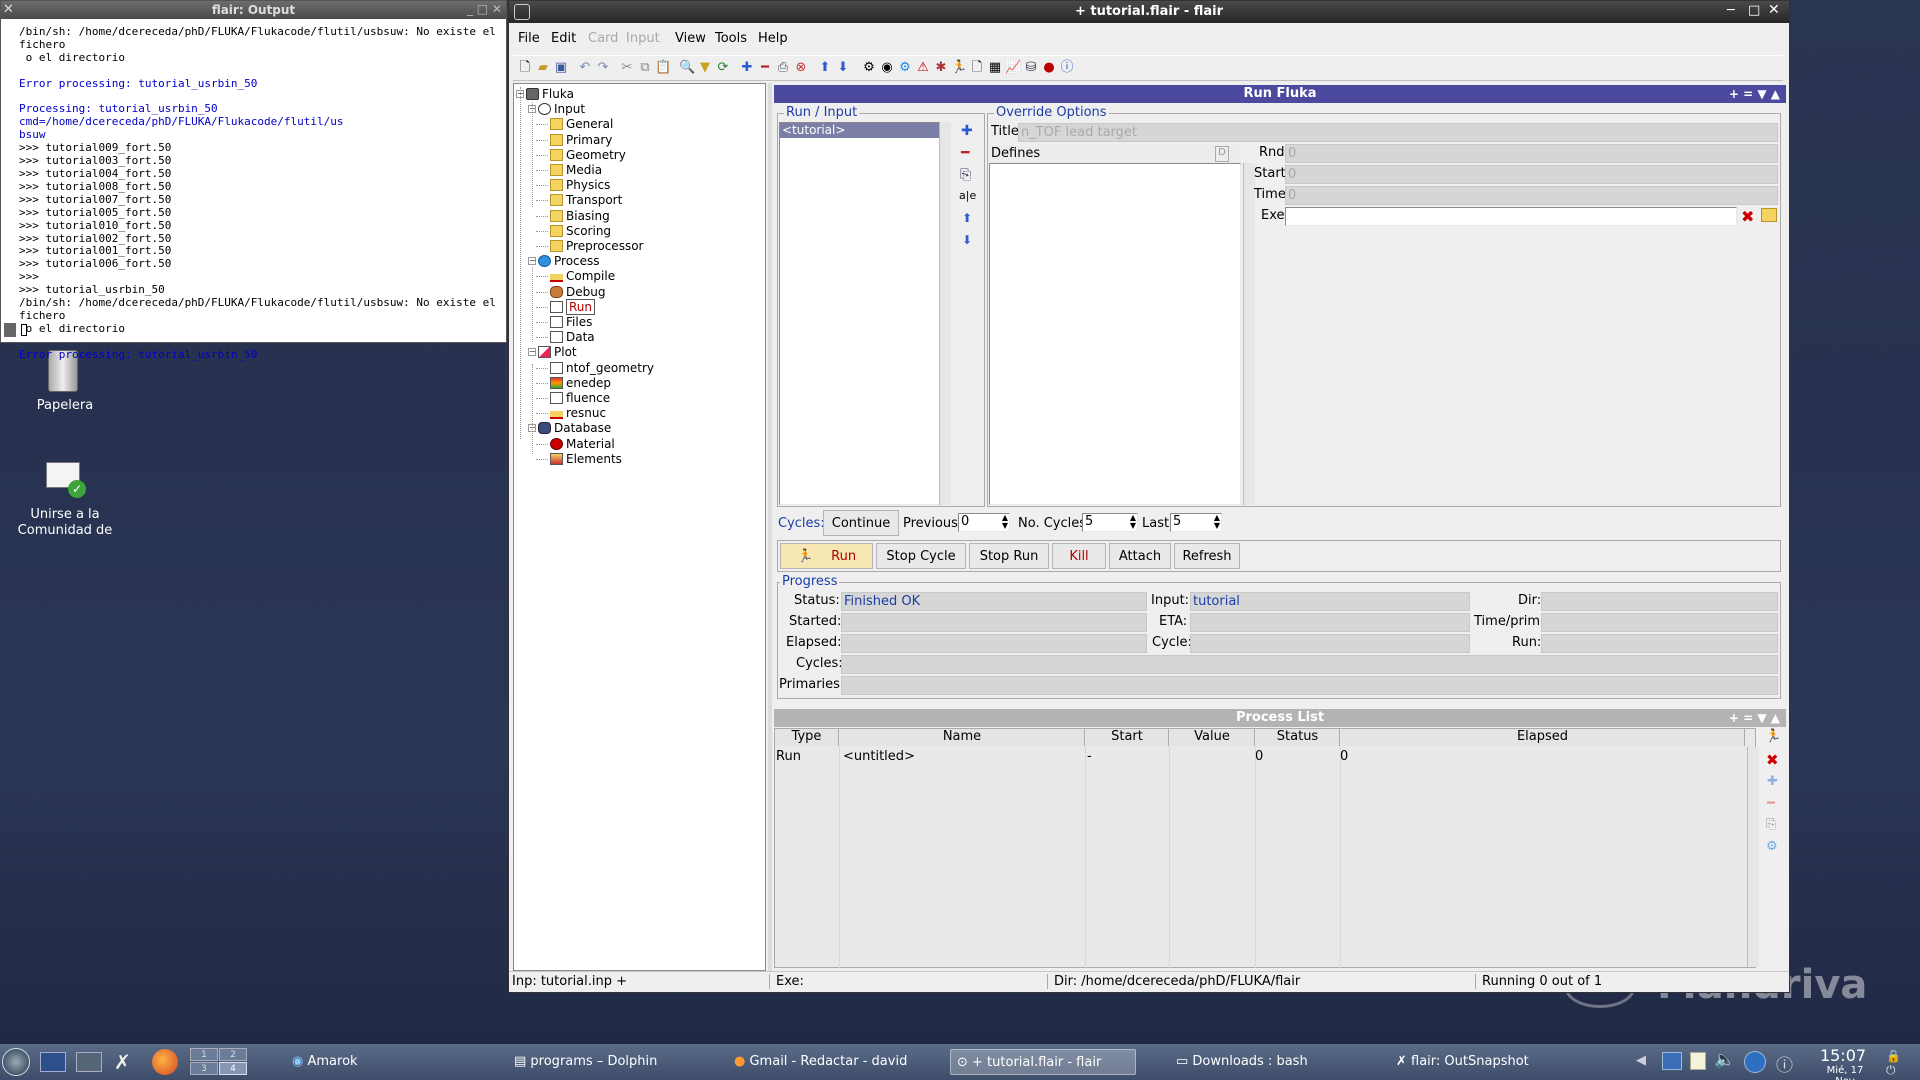 This screenshot has width=1920, height=1080. Describe the element at coordinates (1755, 1062) in the screenshot. I see `updates-icon` at that location.